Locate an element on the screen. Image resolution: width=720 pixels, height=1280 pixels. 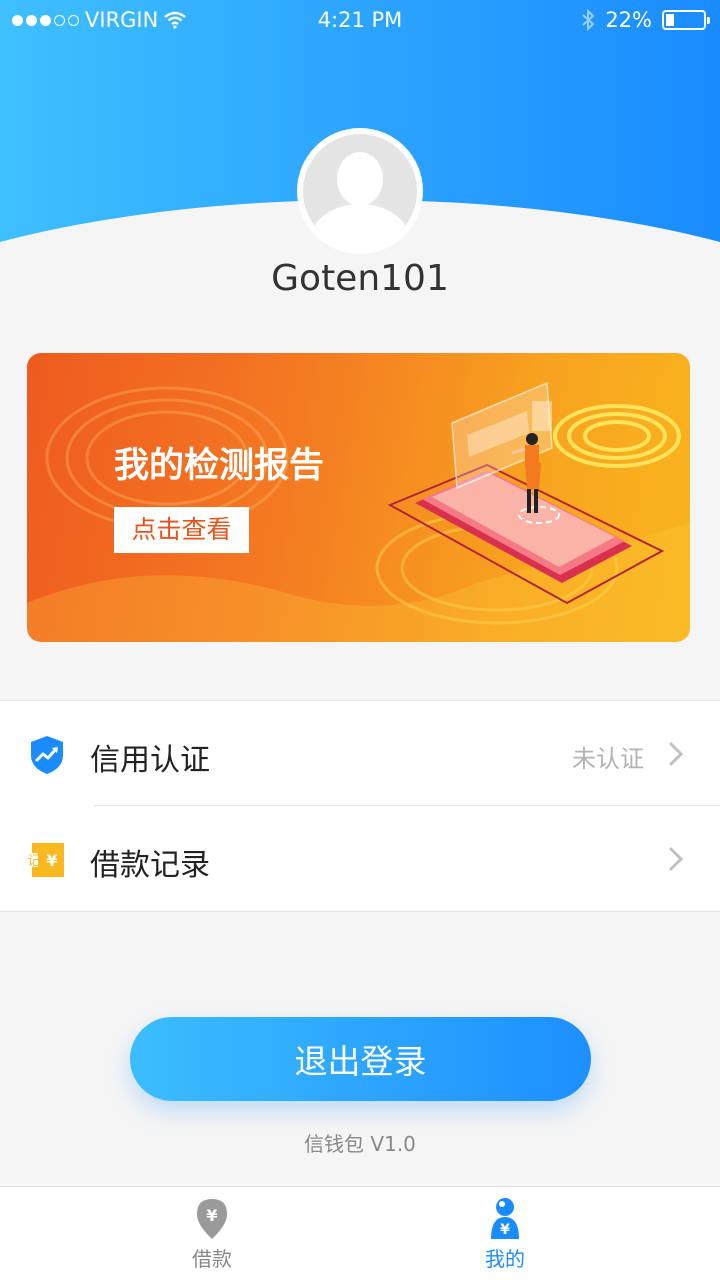
username: Goten101 is located at coordinates (360, 278).